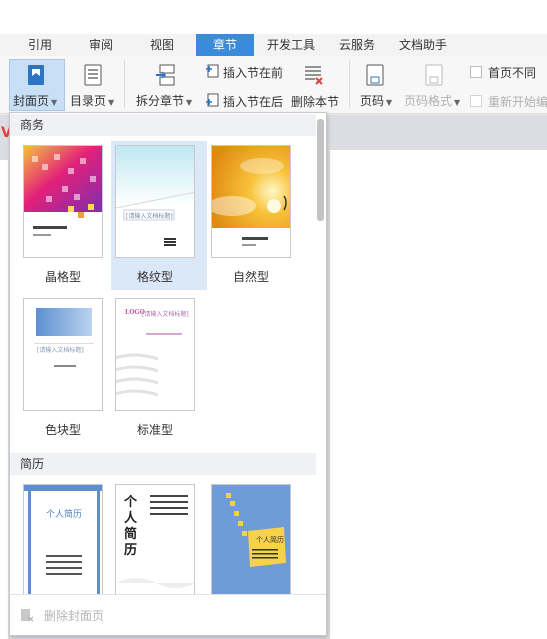 This screenshot has height=639, width=547. What do you see at coordinates (101, 45) in the screenshot?
I see `tab-review: 审阅` at bounding box center [101, 45].